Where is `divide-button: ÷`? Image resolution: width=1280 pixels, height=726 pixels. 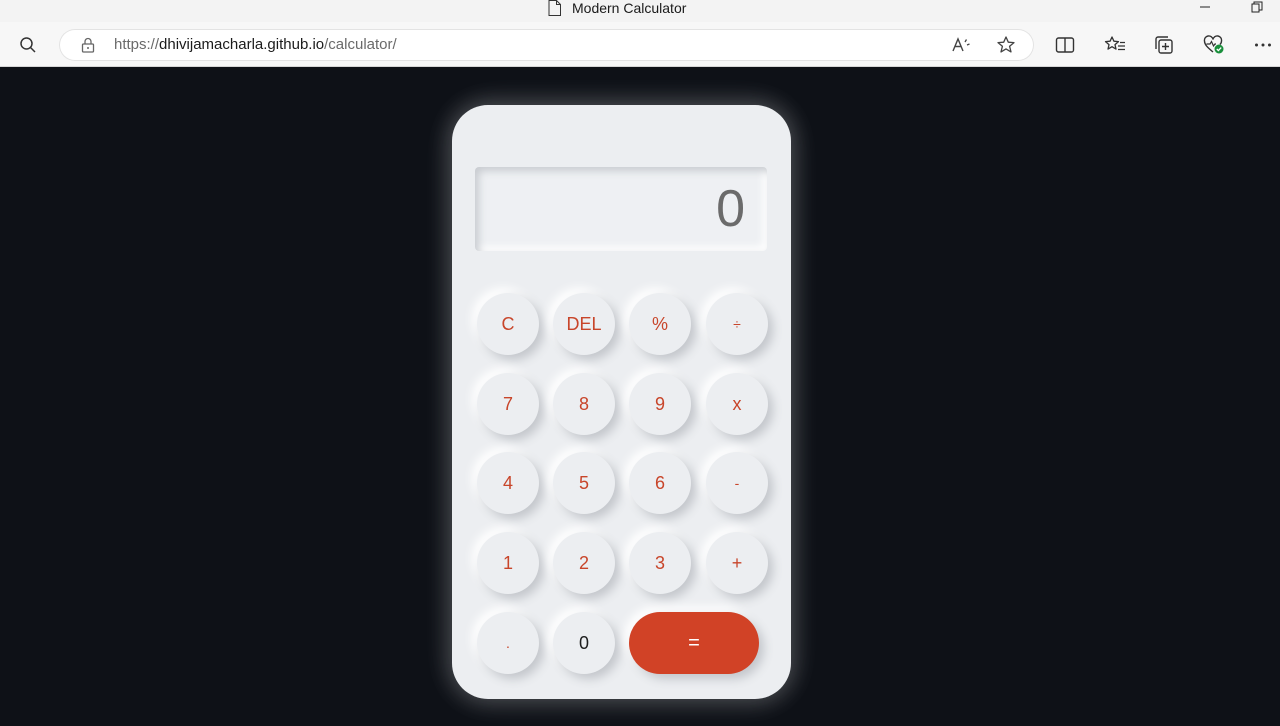
divide-button: ÷ is located at coordinates (737, 324).